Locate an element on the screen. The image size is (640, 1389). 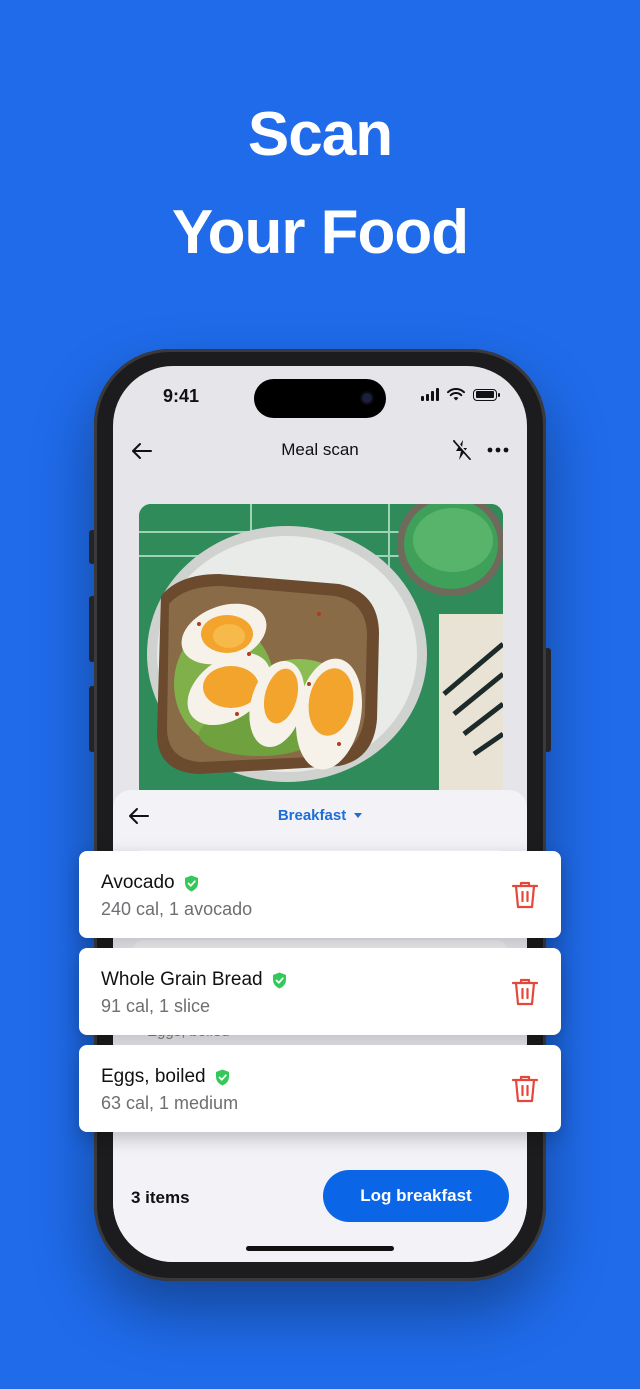
food-item-card: Eggs, boiled 63 cal, 1 medium is located at coordinates (320, 1088).